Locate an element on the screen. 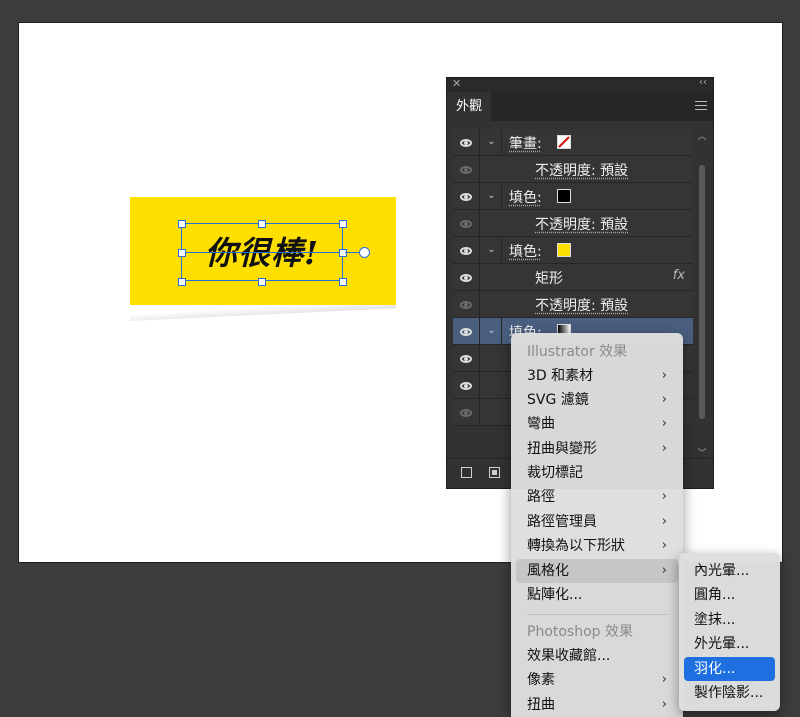 The width and height of the screenshot is (800, 717). menu-item-svg-filters: SVG 濾鏡 › is located at coordinates (597, 400).